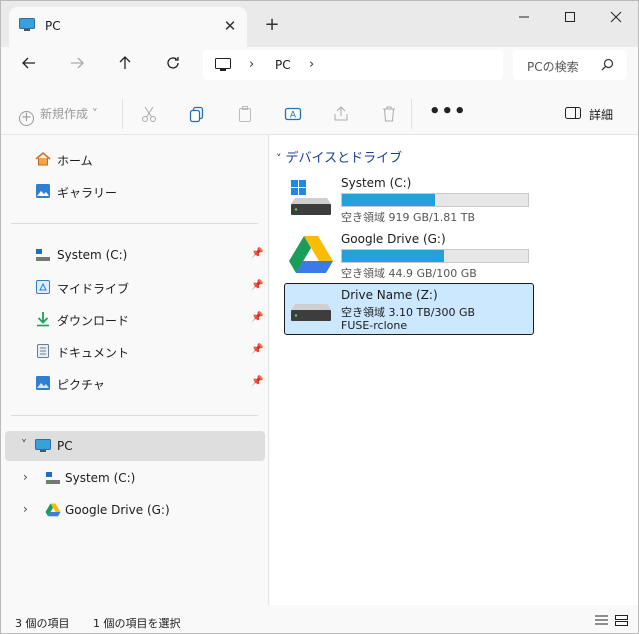  What do you see at coordinates (173, 63) in the screenshot?
I see `refresh-icon` at bounding box center [173, 63].